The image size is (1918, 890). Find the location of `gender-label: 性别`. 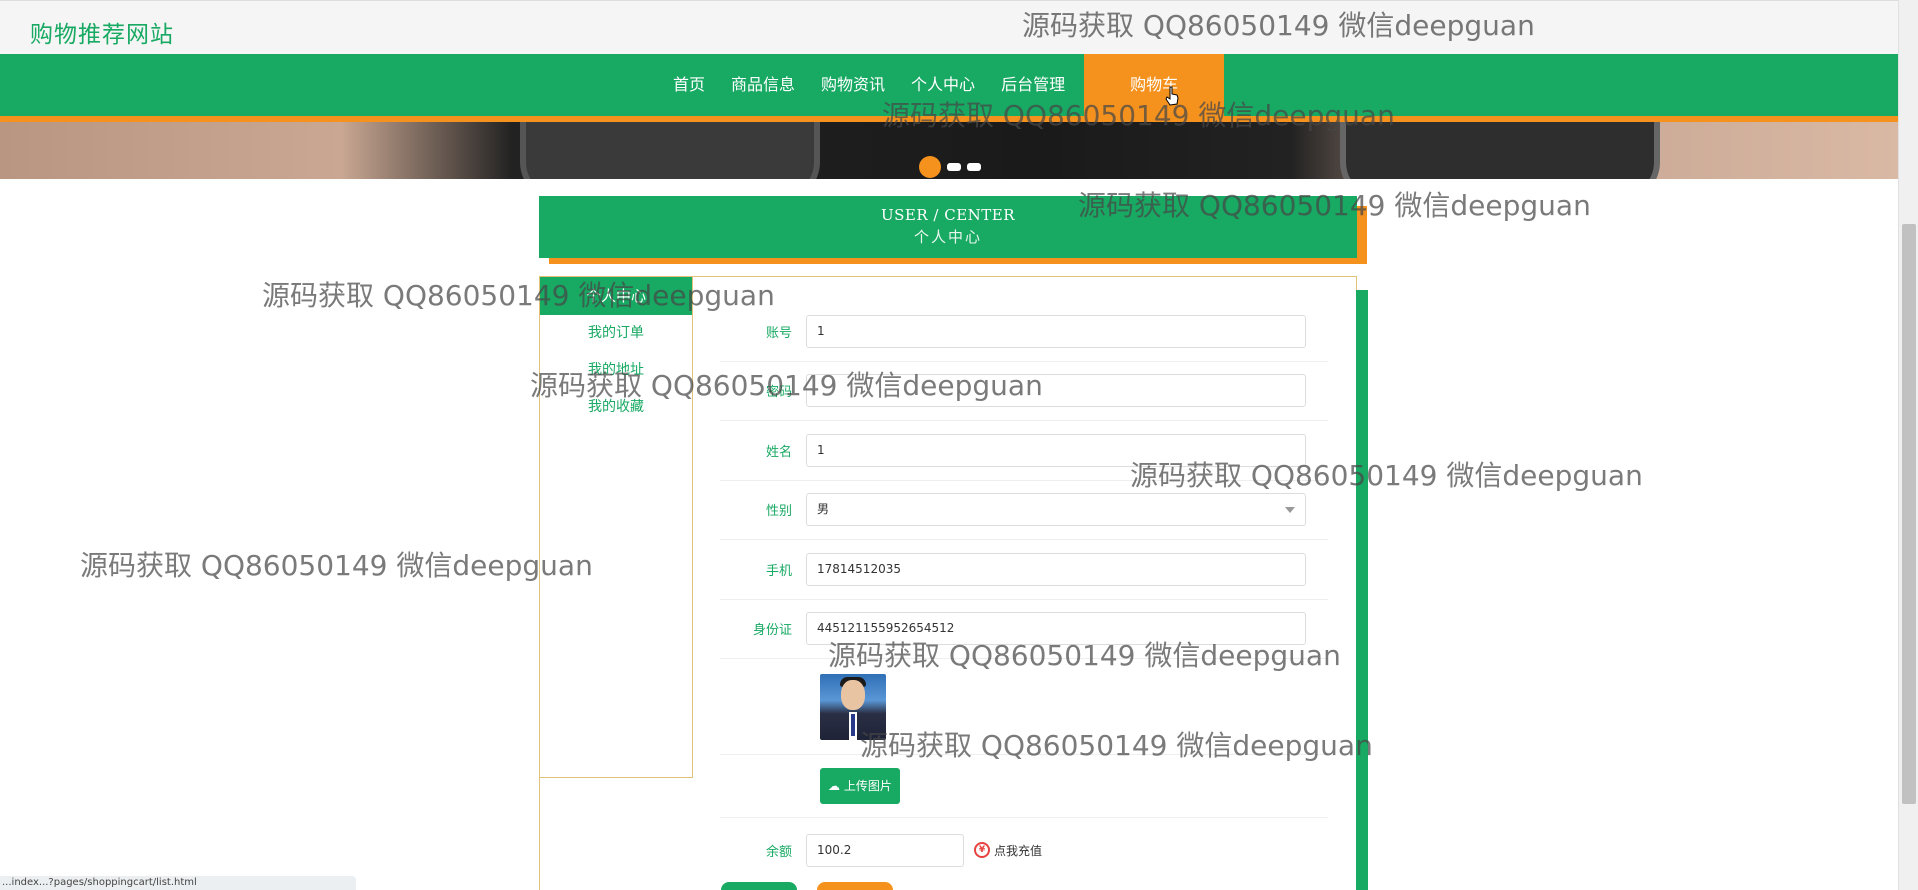

gender-label: 性别 is located at coordinates (778, 512).